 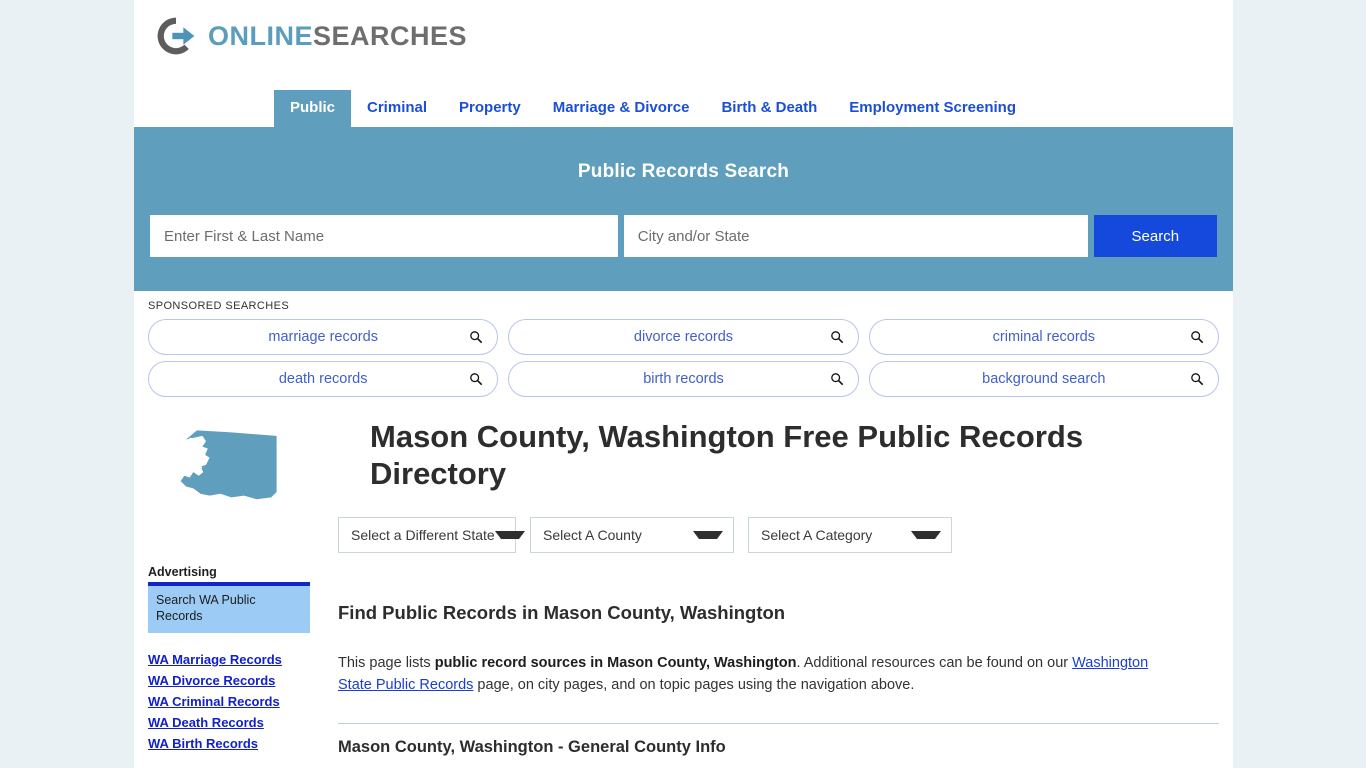 I want to click on select-state-label: Select a Different State, so click(x=423, y=535).